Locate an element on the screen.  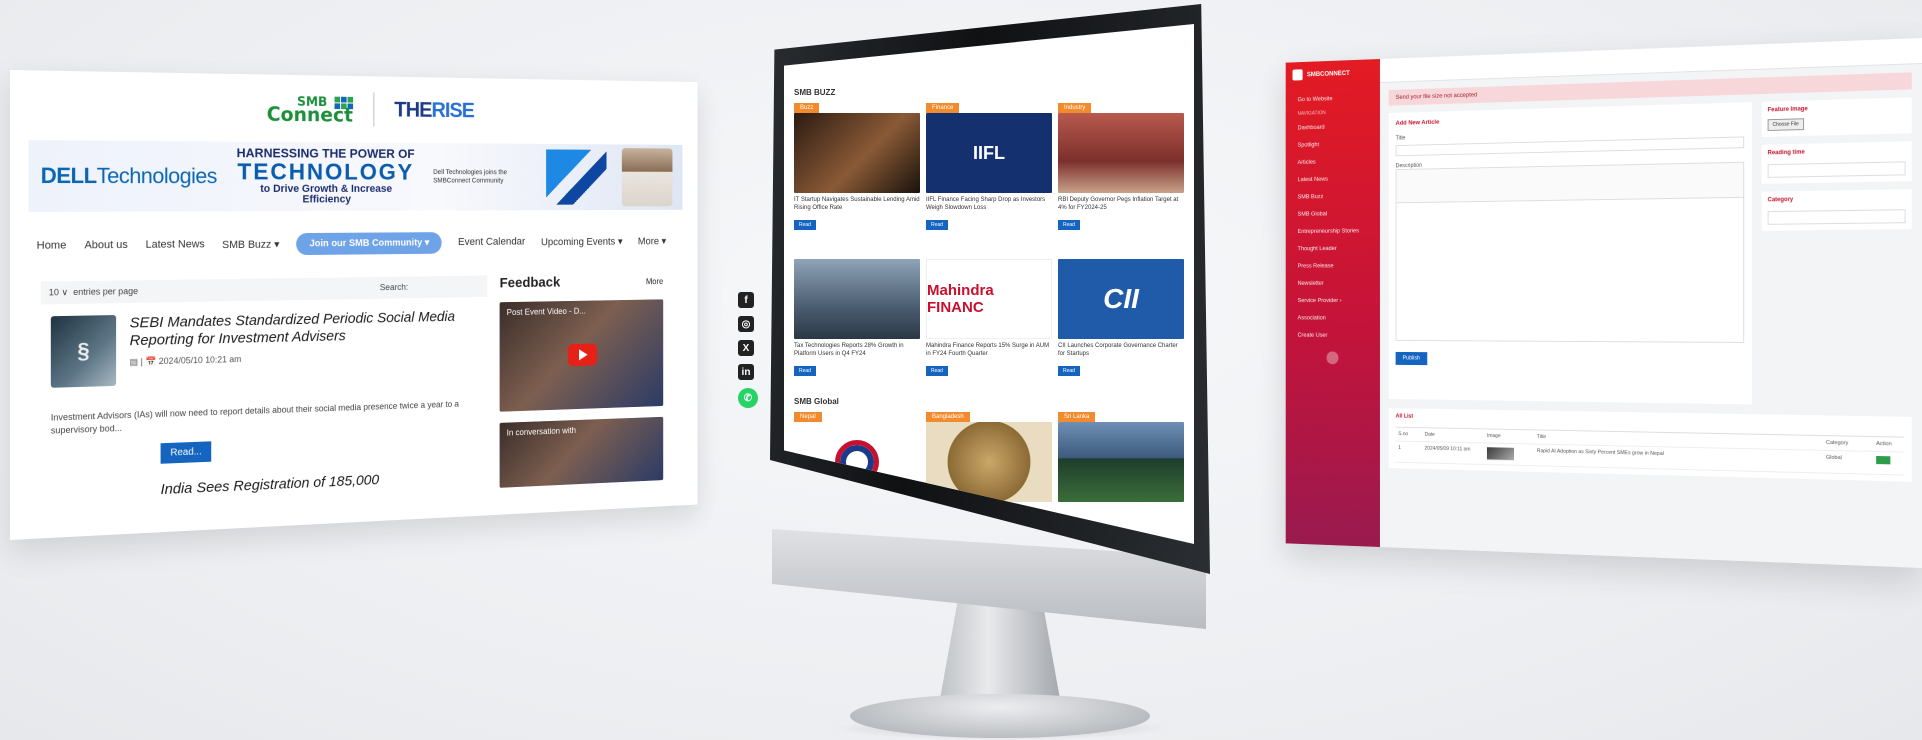
section-title: SMB BUZZ is located at coordinates (989, 92).